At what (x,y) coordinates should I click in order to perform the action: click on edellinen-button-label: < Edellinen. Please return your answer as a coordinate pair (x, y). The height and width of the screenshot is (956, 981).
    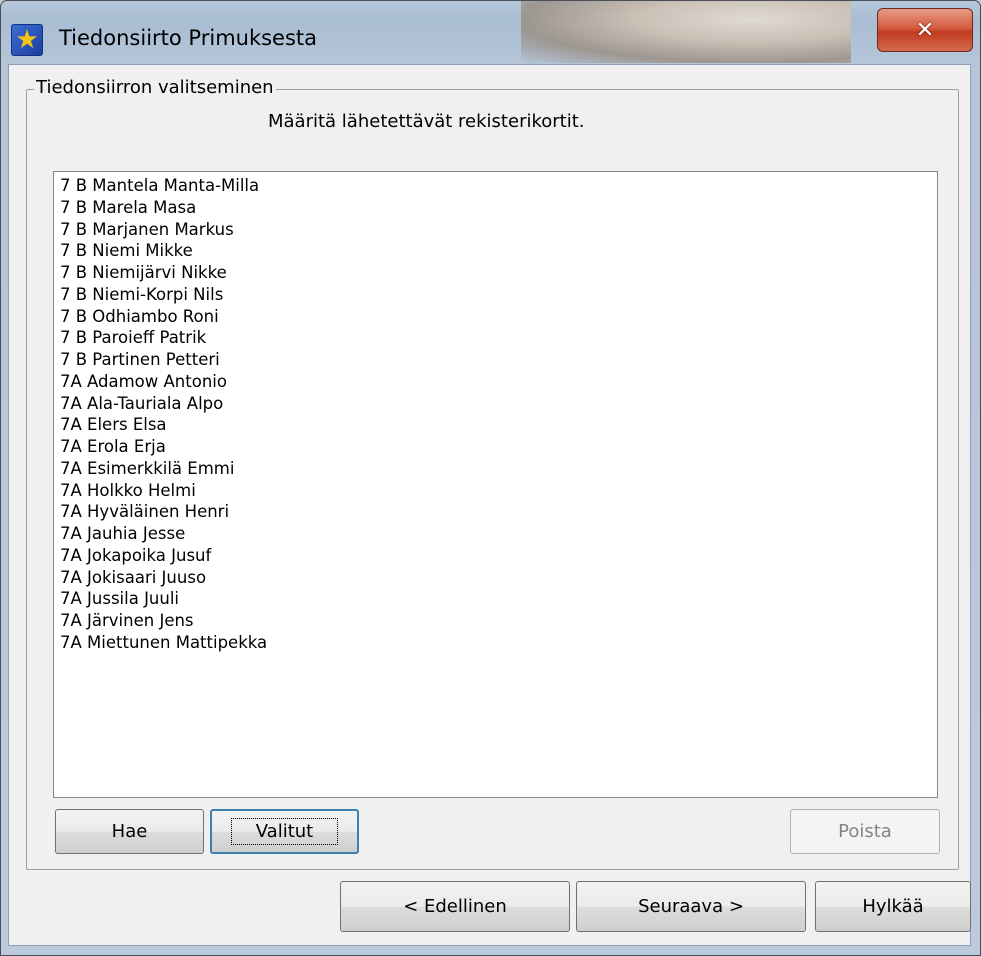
    Looking at the image, I should click on (455, 906).